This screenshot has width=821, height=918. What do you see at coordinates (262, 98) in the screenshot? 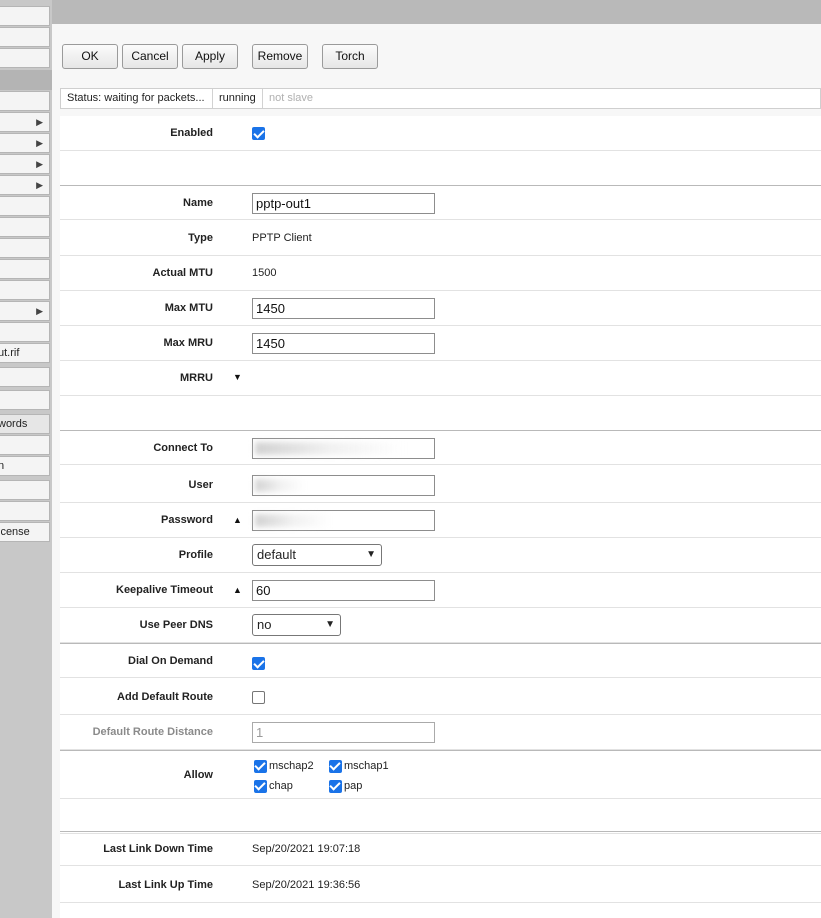
I see `status-divider` at bounding box center [262, 98].